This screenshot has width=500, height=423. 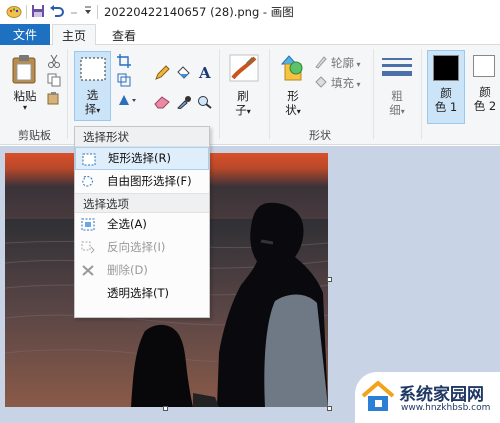 What do you see at coordinates (74, 12) in the screenshot?
I see `redo-icon` at bounding box center [74, 12].